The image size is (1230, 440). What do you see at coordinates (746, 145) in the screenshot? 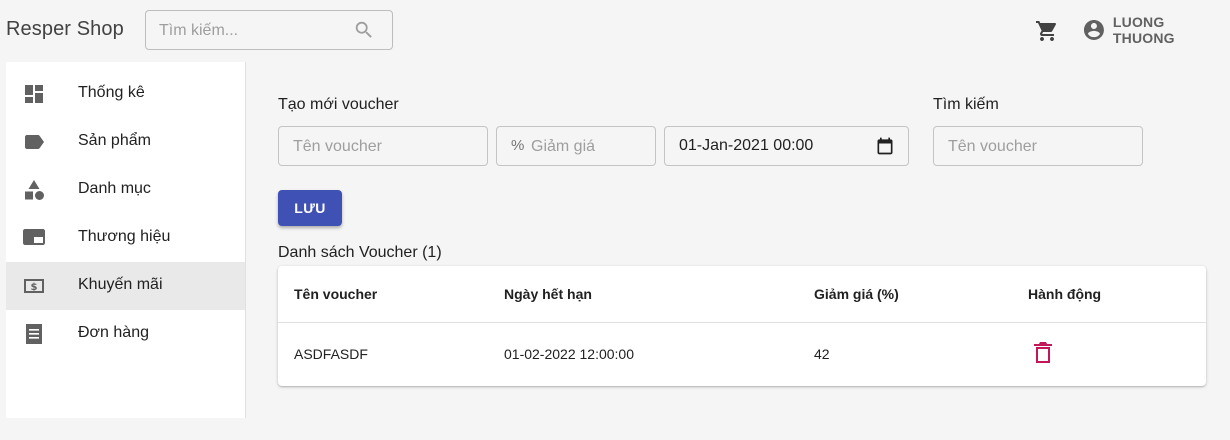
I see `expiry-date-value: 01-Jan-2021 00:00` at bounding box center [746, 145].